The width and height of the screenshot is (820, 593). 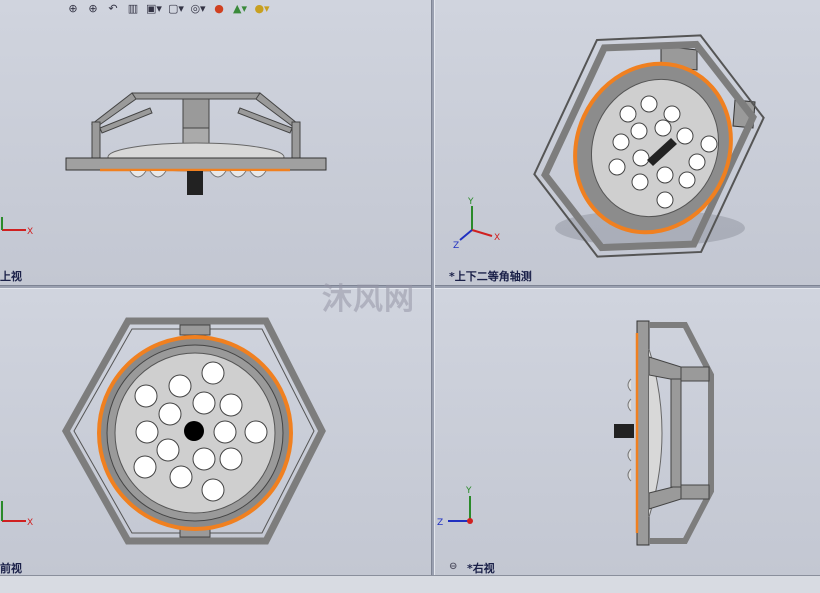 I want to click on settings-icon: ●▾, so click(x=262, y=8).